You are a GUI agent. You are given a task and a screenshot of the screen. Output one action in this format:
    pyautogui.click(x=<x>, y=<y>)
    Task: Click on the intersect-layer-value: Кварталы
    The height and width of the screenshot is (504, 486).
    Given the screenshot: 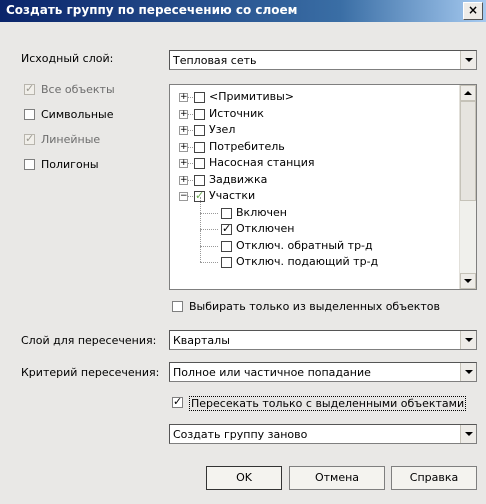 What is the action you would take?
    pyautogui.click(x=201, y=340)
    